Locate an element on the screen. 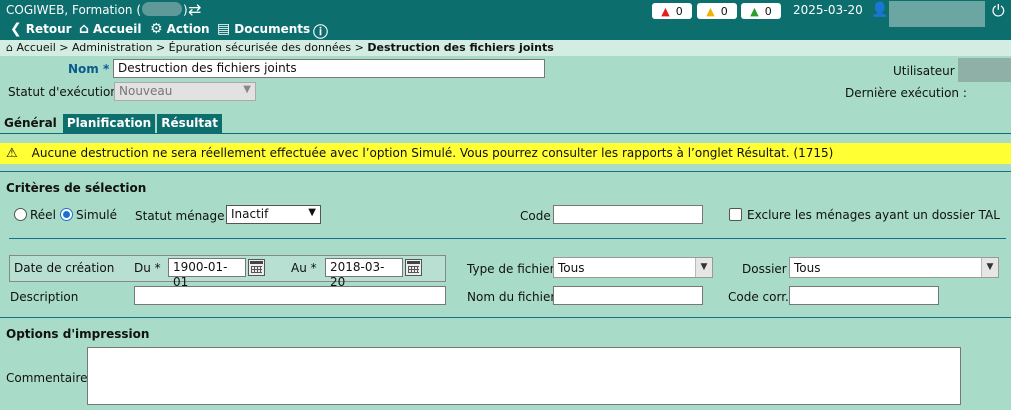 Image resolution: width=1011 pixels, height=410 pixels. dossier-select: Tous ▼ is located at coordinates (894, 267).